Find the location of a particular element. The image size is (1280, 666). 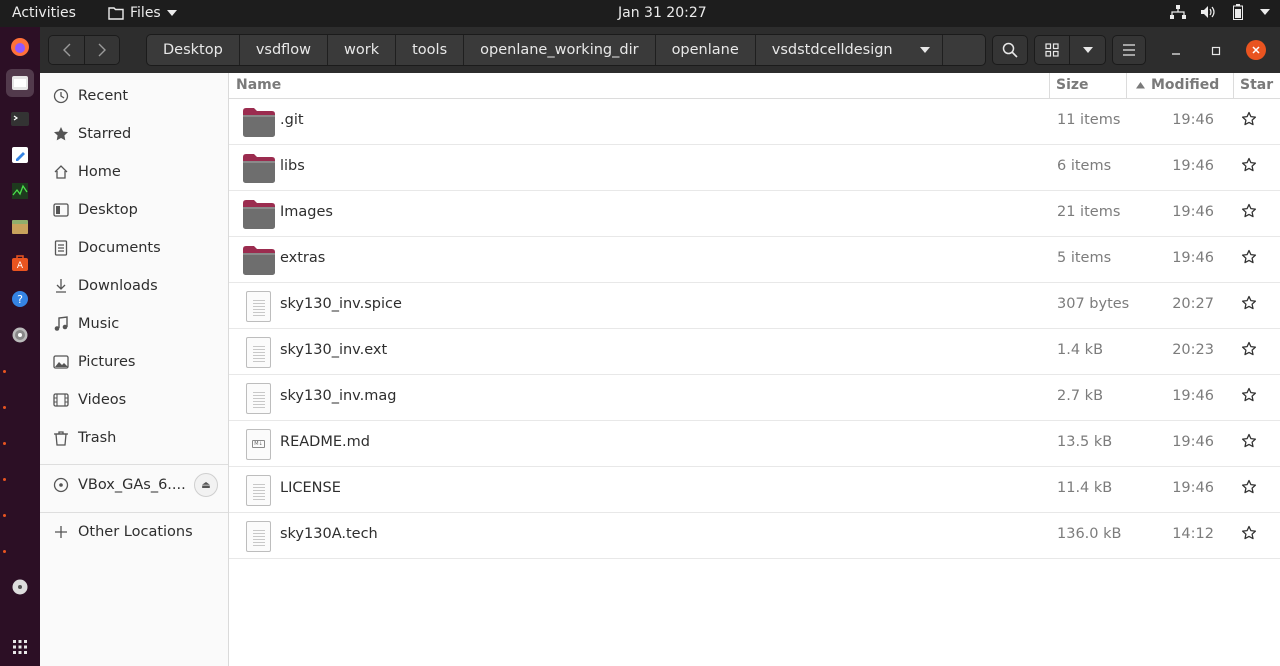

sidebar-item-music: Music is located at coordinates (134, 324).